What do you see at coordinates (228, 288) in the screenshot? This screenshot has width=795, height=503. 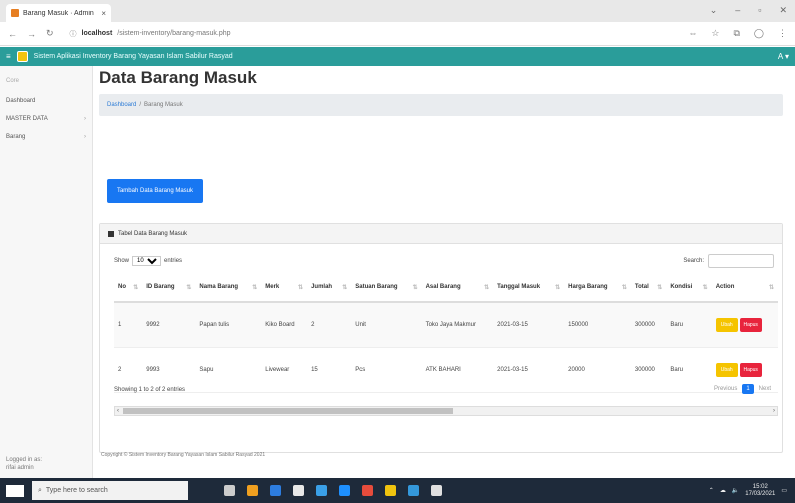 I see `column-header: Nama Barang ⇅` at bounding box center [228, 288].